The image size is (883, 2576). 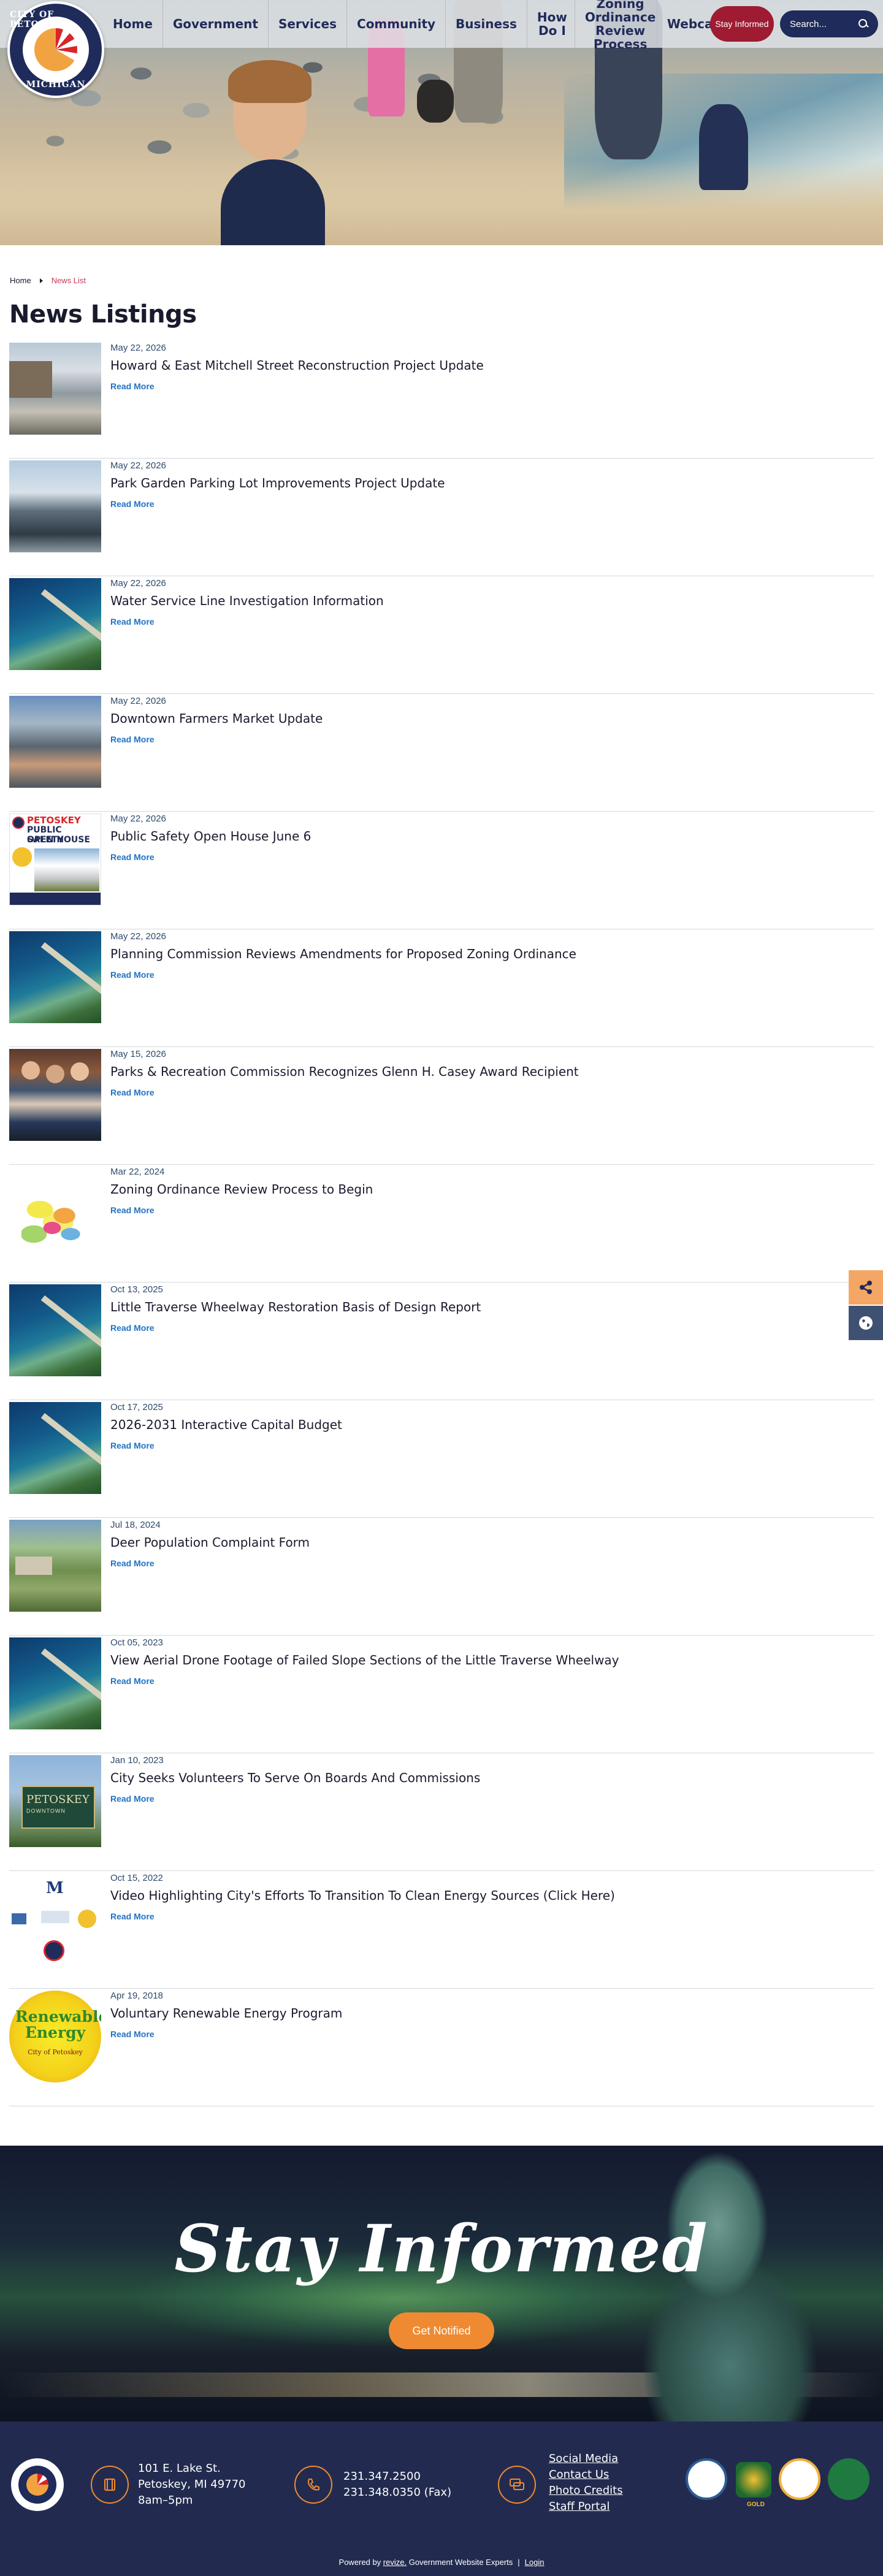 I want to click on news-thumbnail: PETOSKEY DOWNTOWN, so click(x=55, y=1801).